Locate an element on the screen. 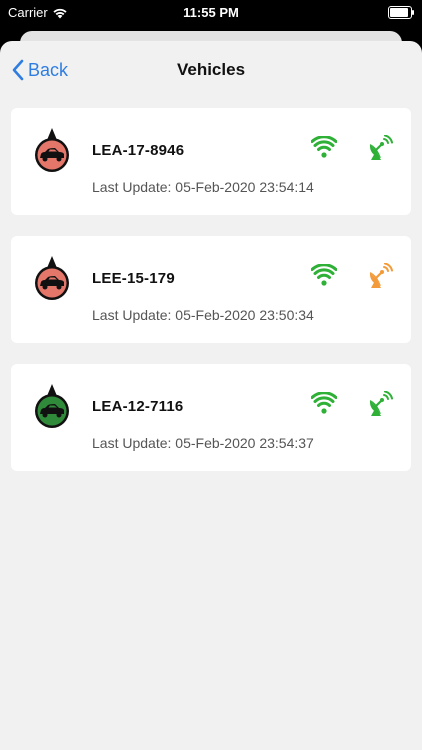  navigation-bar: Back Vehicles is located at coordinates (211, 70).